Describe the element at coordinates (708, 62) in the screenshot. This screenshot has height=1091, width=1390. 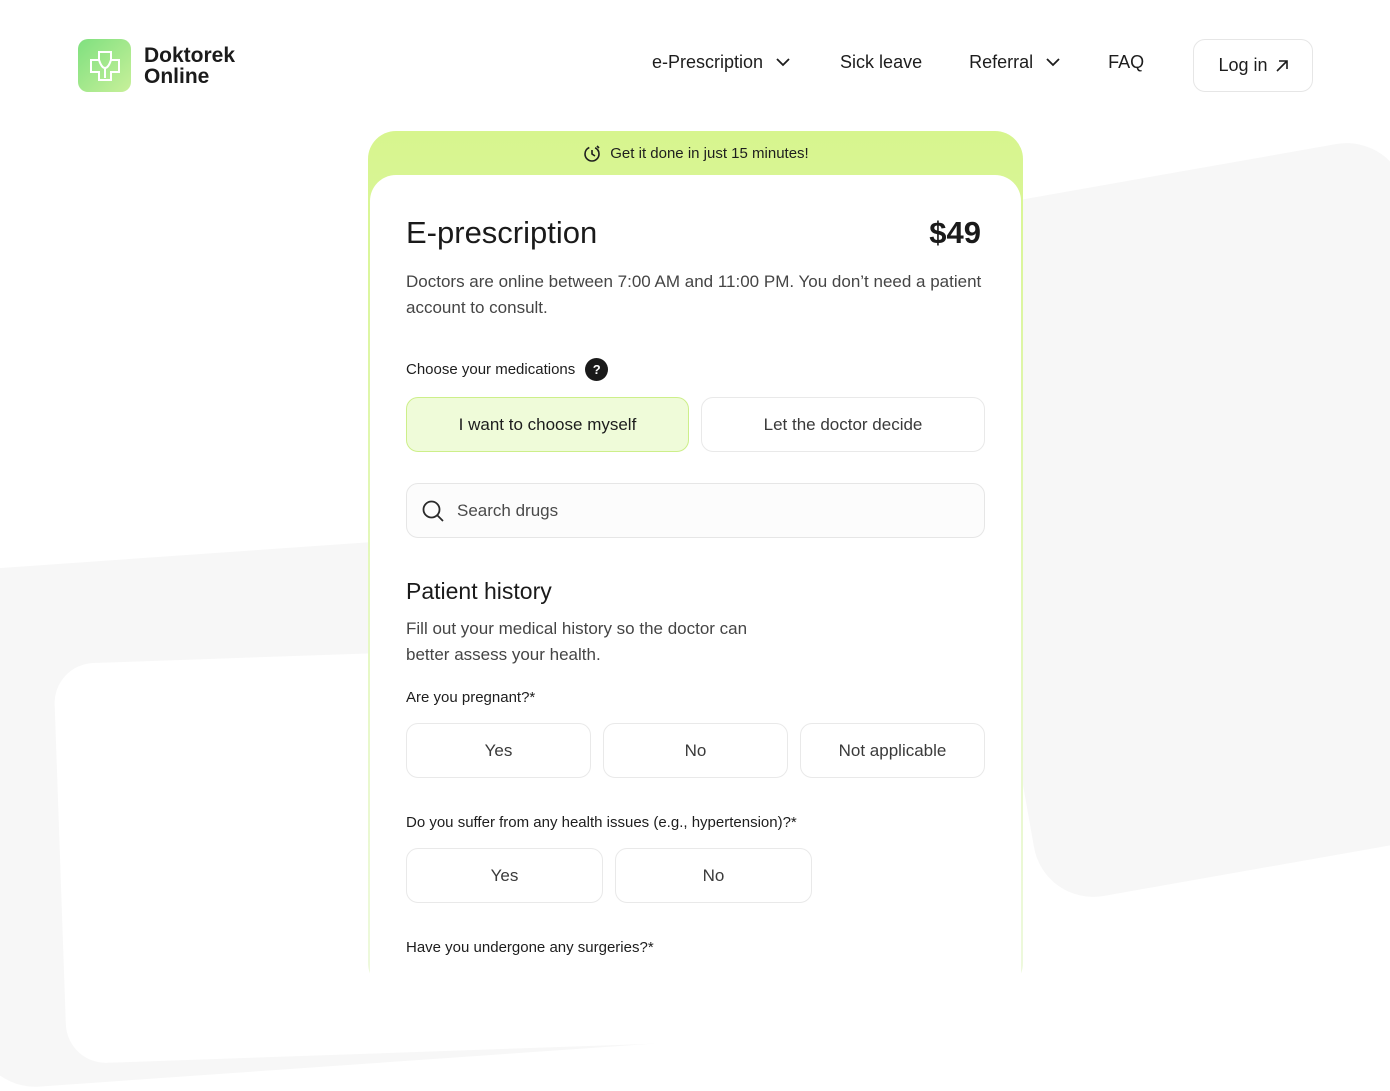
I see `nav-item-label: e-Prescription` at that location.